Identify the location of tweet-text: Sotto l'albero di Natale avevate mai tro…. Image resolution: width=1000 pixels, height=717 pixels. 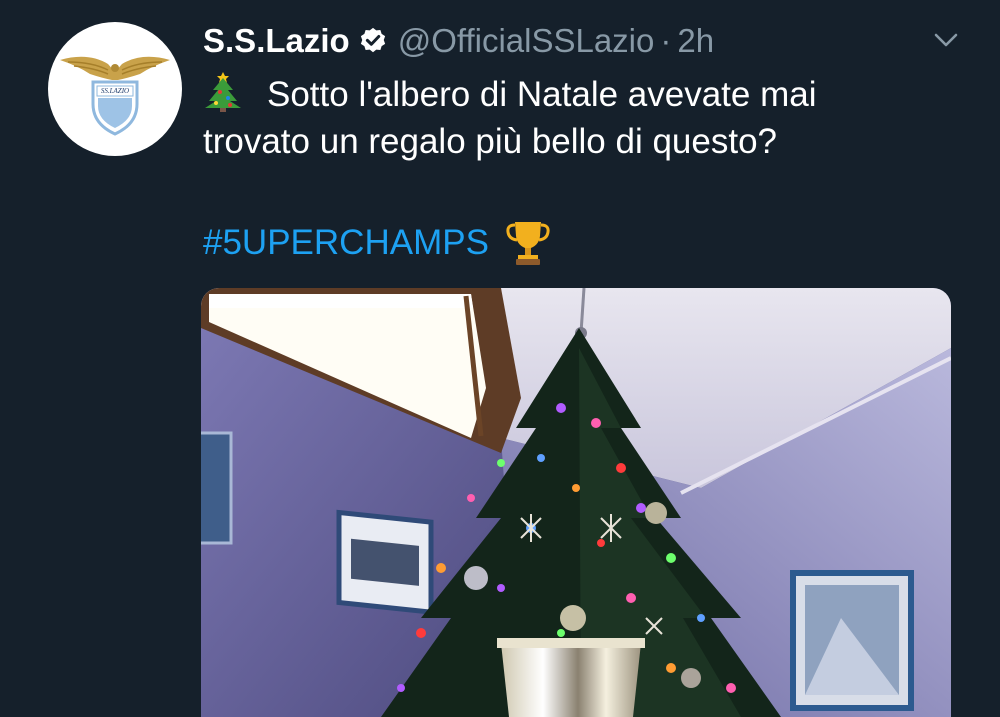
(573, 117).